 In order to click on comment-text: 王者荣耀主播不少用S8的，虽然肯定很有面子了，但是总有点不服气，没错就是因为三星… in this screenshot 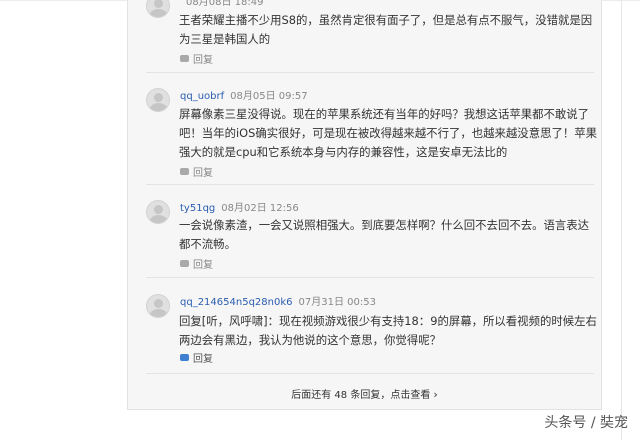, I will do `click(386, 29)`.